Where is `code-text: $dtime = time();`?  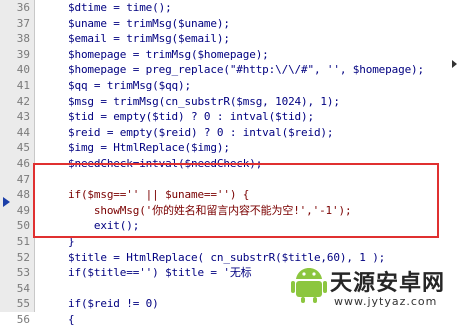 code-text: $dtime = time(); is located at coordinates (120, 7).